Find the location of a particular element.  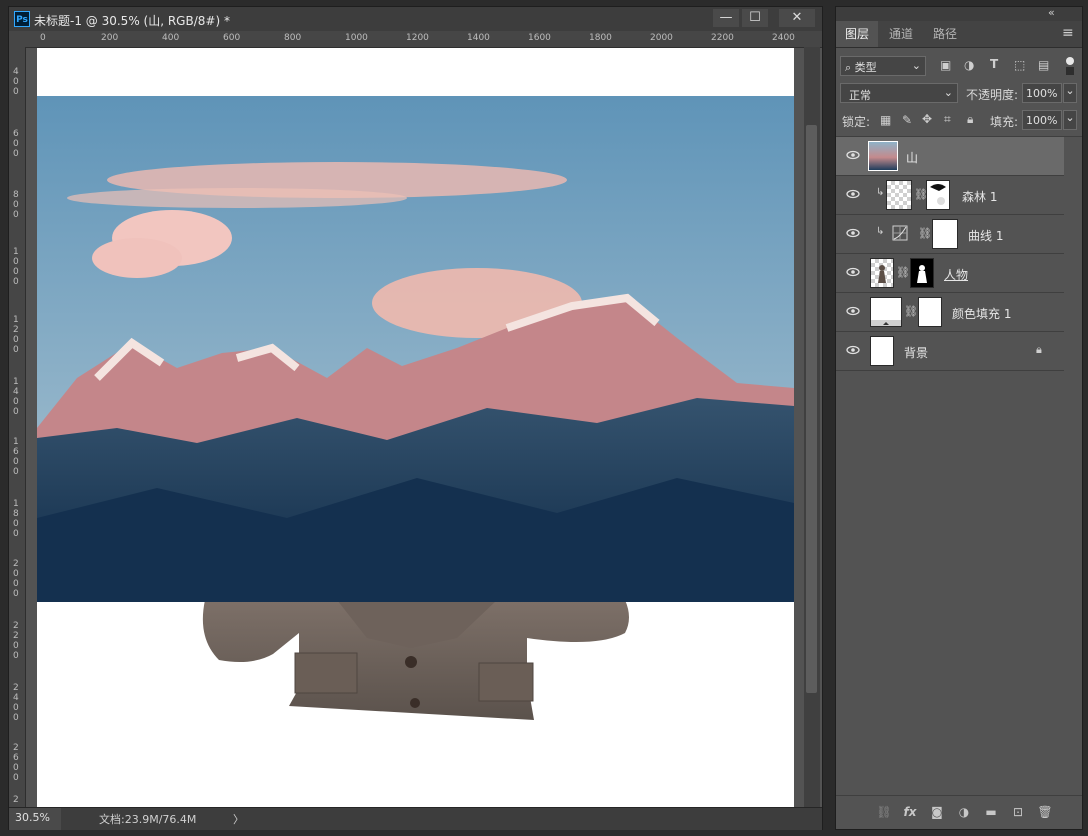

photoshop-icon: Ps is located at coordinates (22, 19).